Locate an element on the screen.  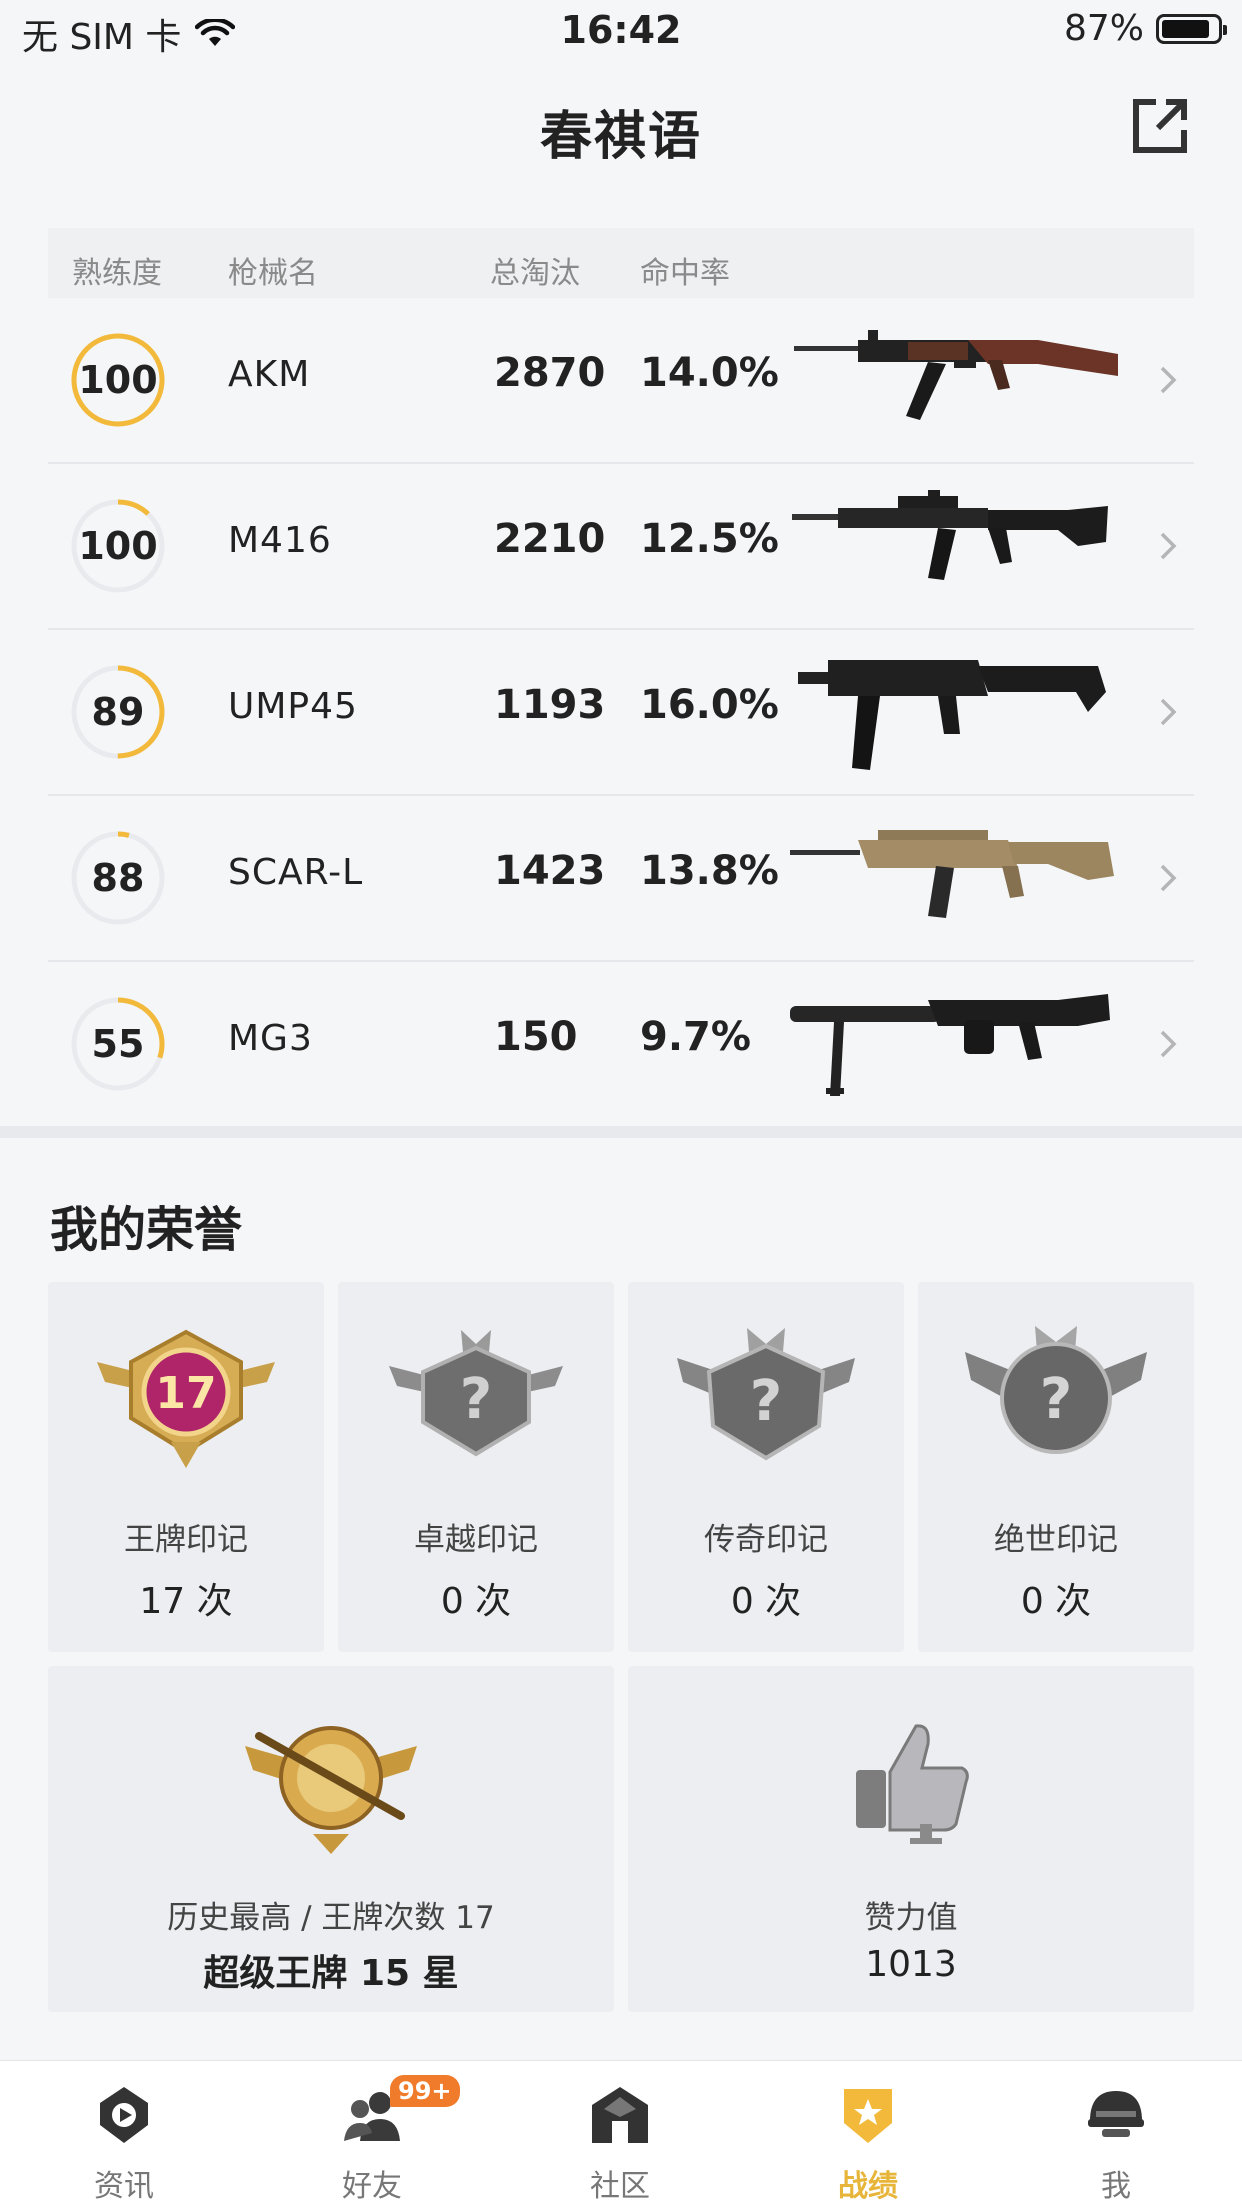
weapon-row: 100 M416 2210 12.5% is located at coordinates (621, 547).